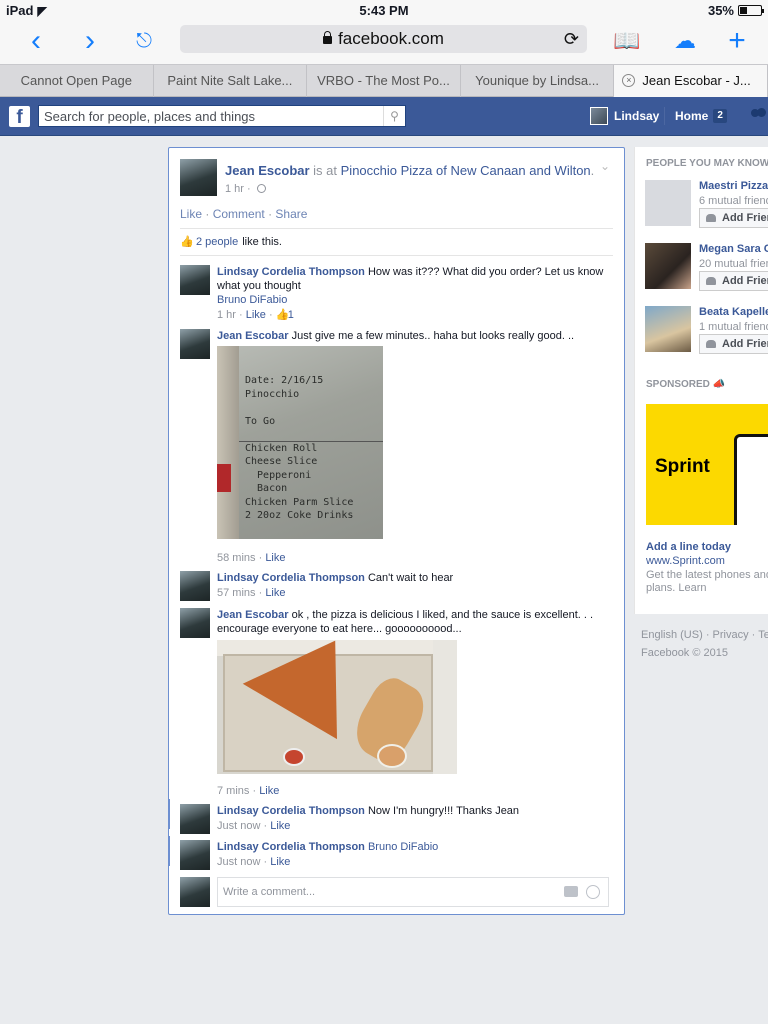 The width and height of the screenshot is (768, 1024). I want to click on search-icon: ⚲, so click(394, 116).